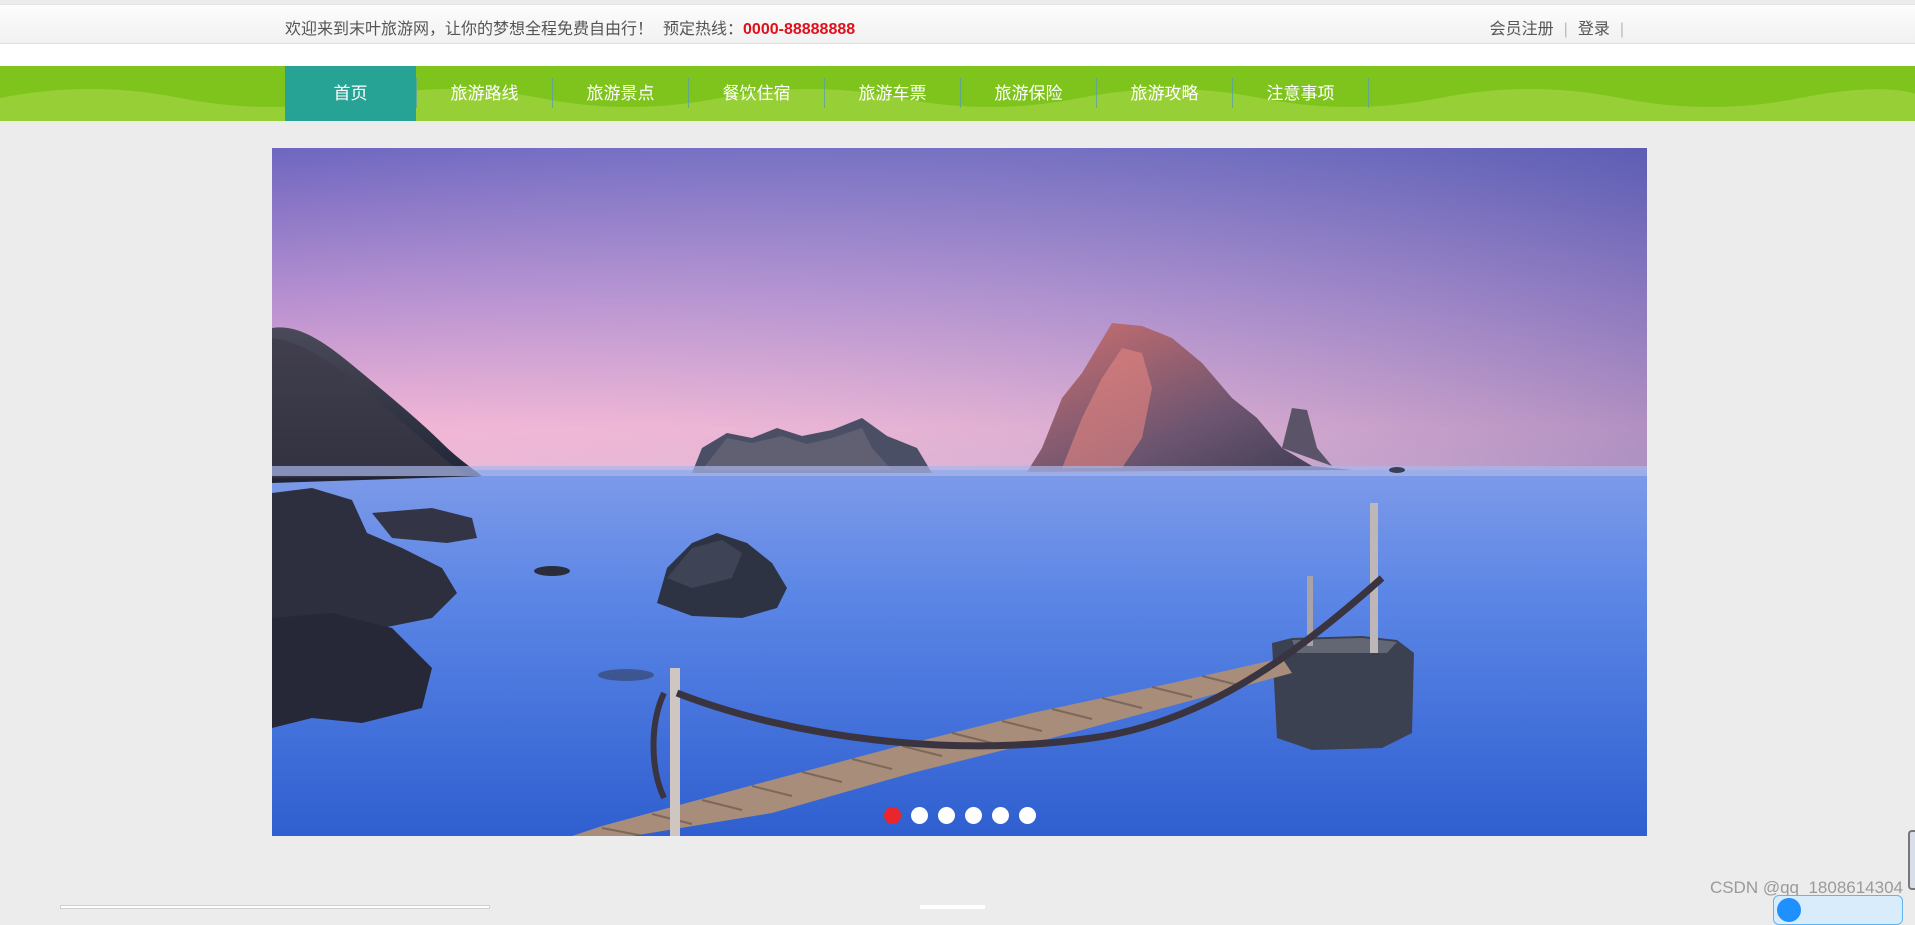 The width and height of the screenshot is (1915, 925). What do you see at coordinates (957, 55) in the screenshot?
I see `header-spacer` at bounding box center [957, 55].